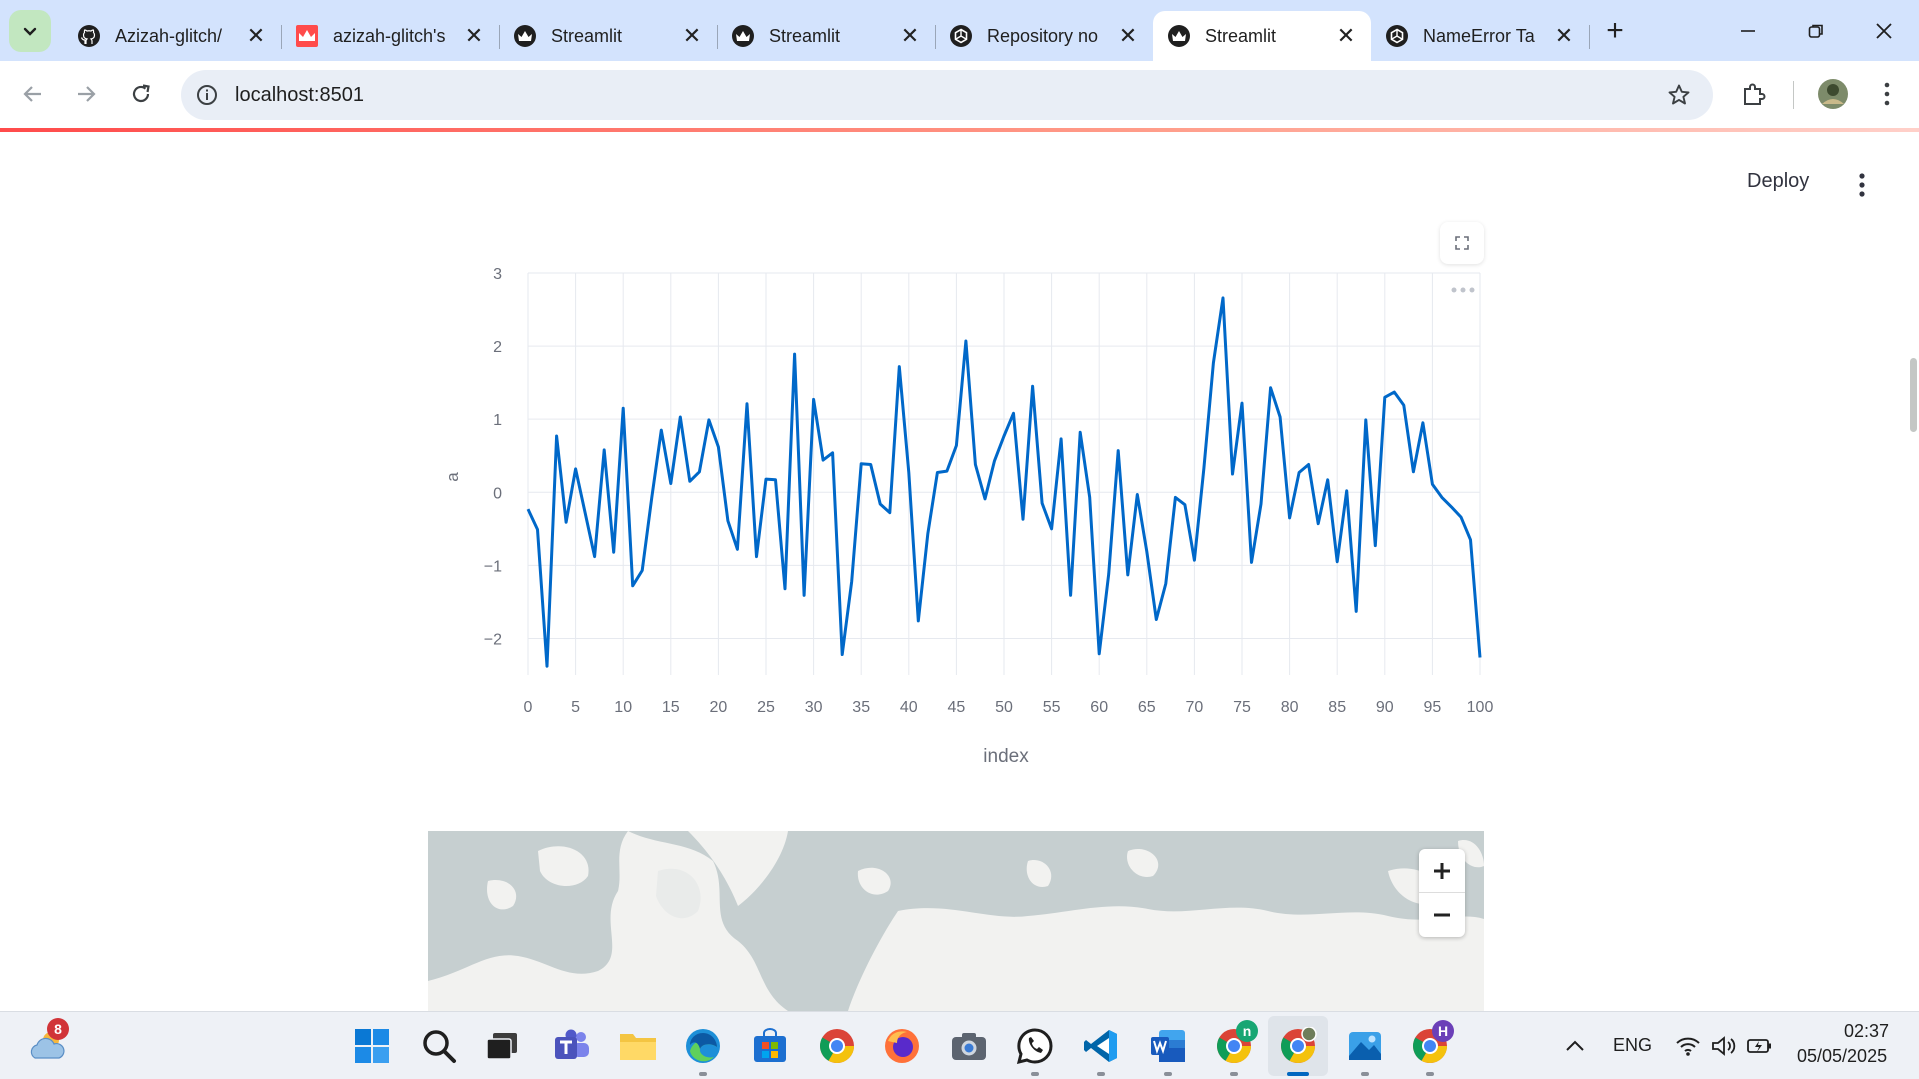 The height and width of the screenshot is (1079, 1919). I want to click on camera-app, so click(969, 1046).